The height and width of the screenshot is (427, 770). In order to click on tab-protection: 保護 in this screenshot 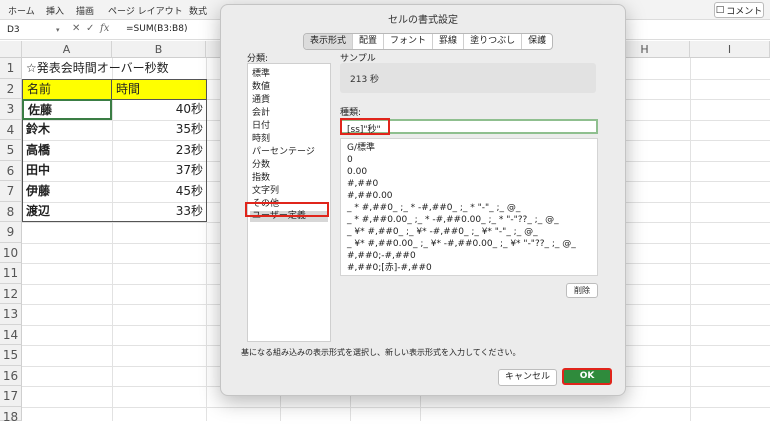, I will do `click(537, 41)`.